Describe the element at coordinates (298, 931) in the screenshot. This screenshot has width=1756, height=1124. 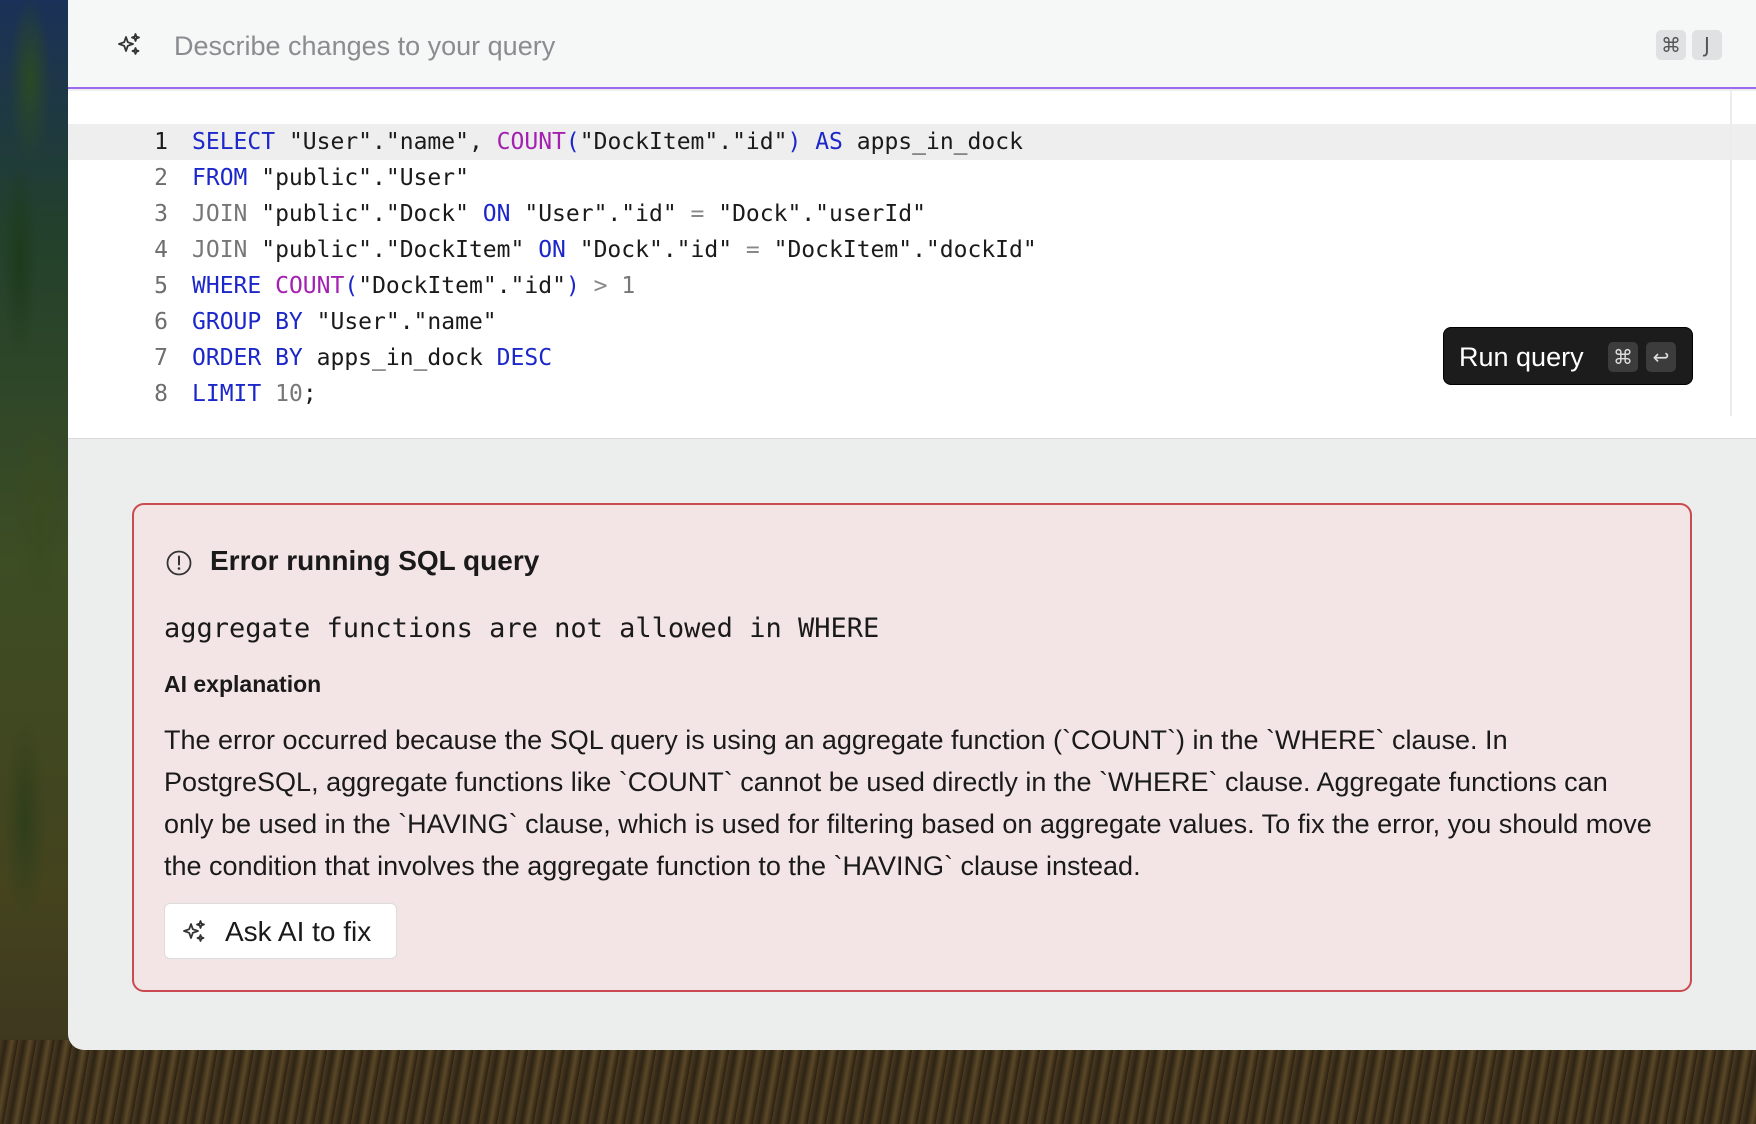
I see `ask-ai-to-fix-label: Ask AI to fix` at that location.